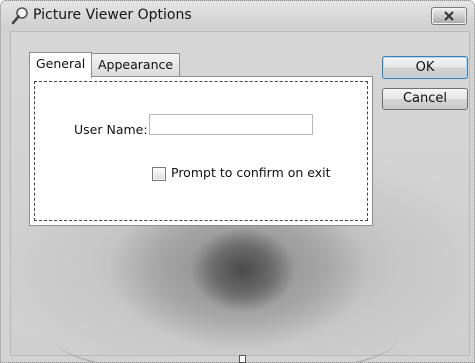 This screenshot has height=363, width=475. Describe the element at coordinates (61, 65) in the screenshot. I see `tab-general: General` at that location.